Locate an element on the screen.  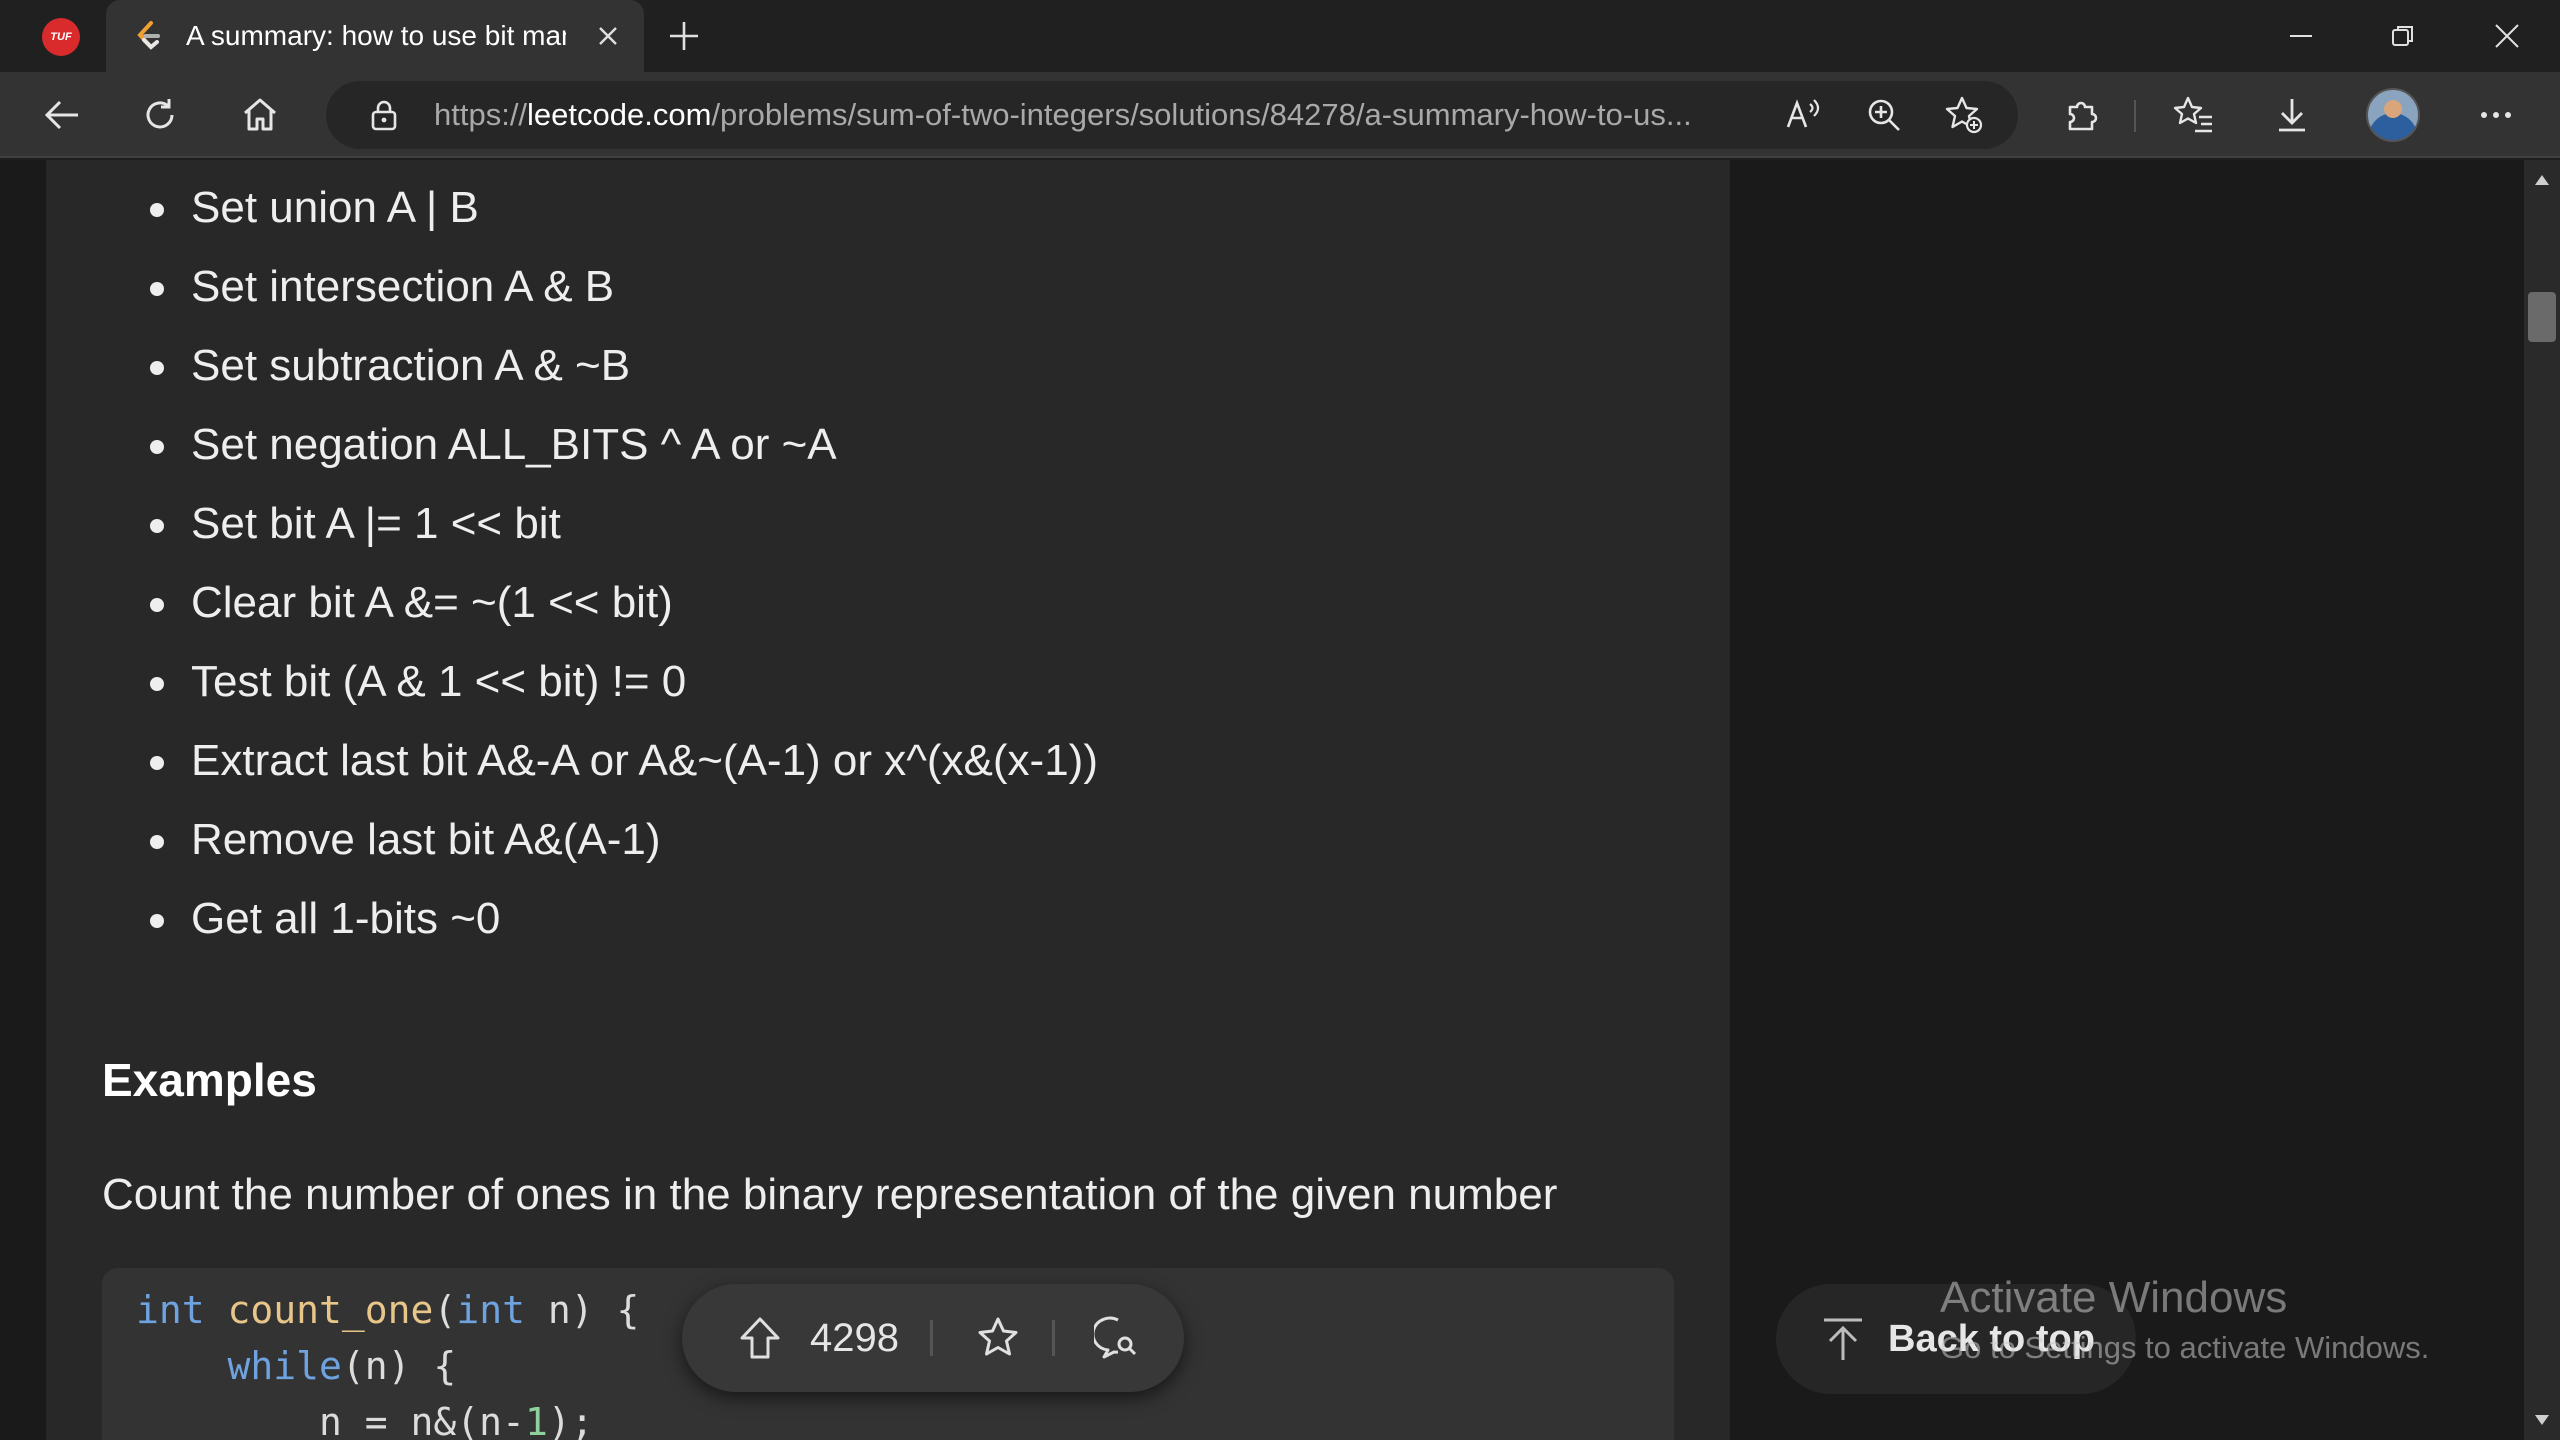
back-icon is located at coordinates (62, 115).